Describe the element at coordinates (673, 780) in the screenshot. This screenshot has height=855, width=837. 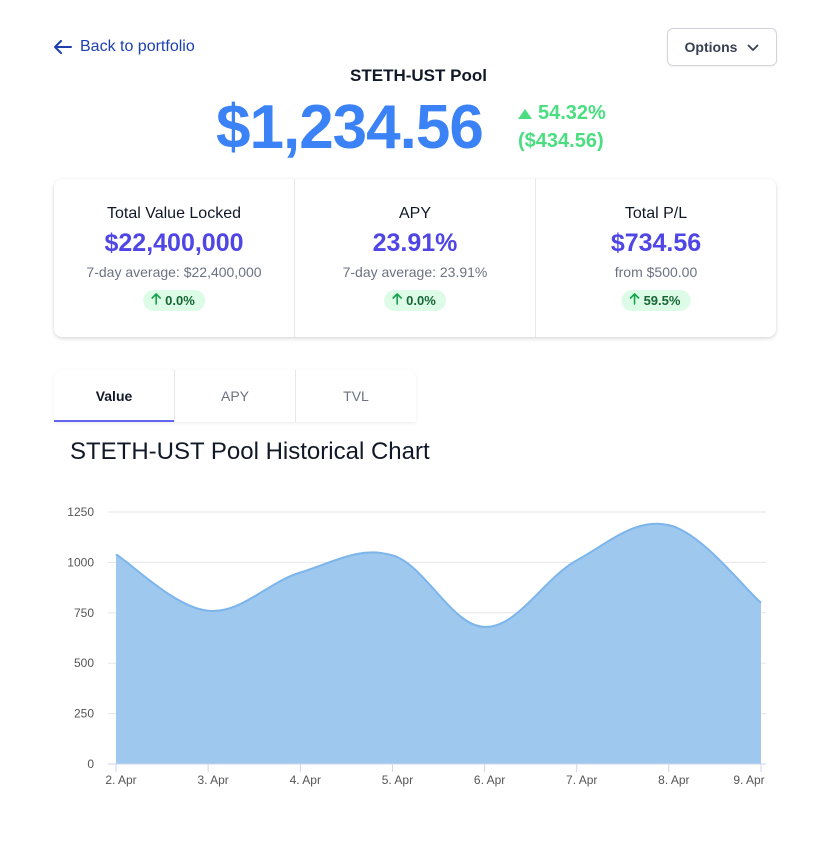
I see `x-tick-label: 8. Apr` at that location.